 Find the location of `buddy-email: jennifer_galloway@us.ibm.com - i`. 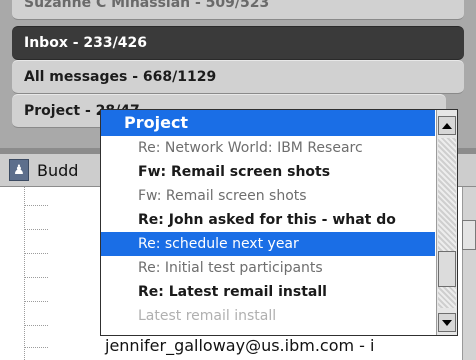

buddy-email: jennifer_galloway@us.ibm.com - i is located at coordinates (239, 345).